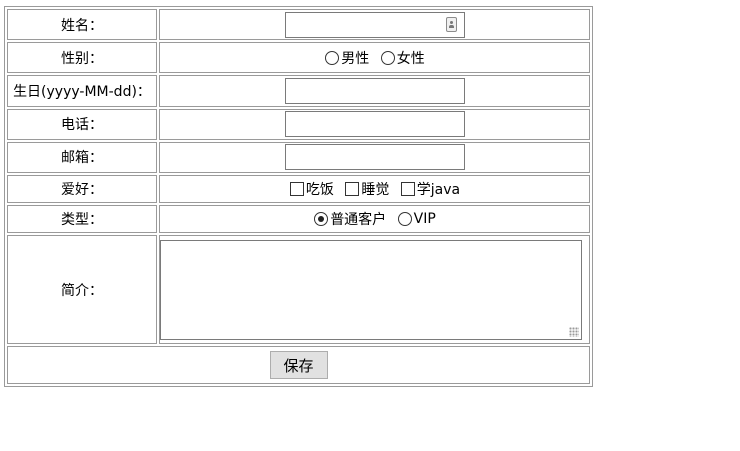  I want to click on hobby-java-checkbox, so click(407, 189).